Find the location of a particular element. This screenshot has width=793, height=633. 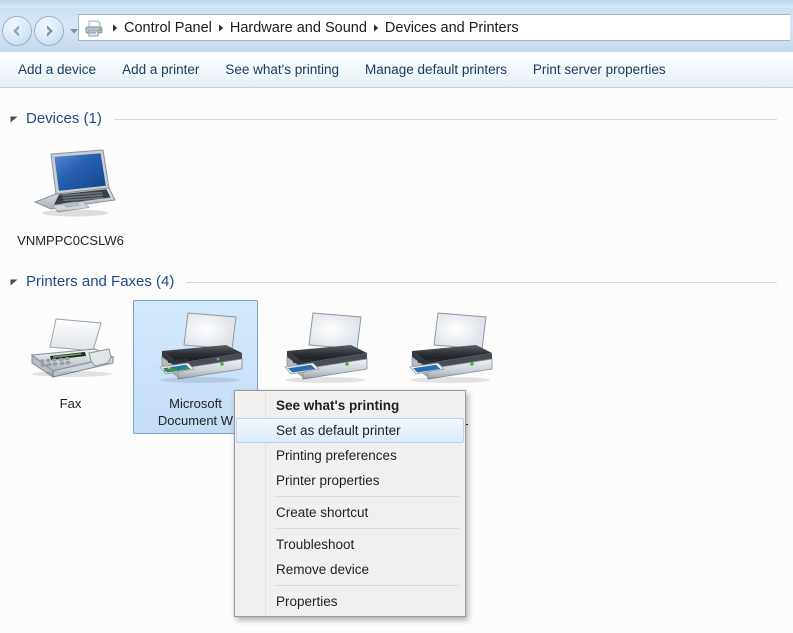

address-printer-icon is located at coordinates (94, 28).